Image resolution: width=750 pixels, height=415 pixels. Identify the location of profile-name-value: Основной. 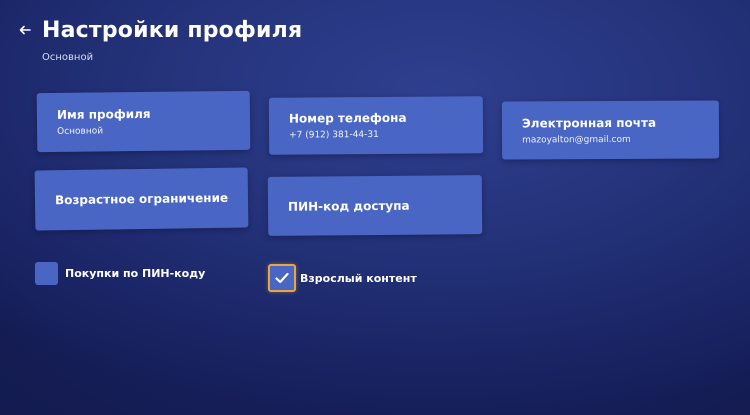
(80, 131).